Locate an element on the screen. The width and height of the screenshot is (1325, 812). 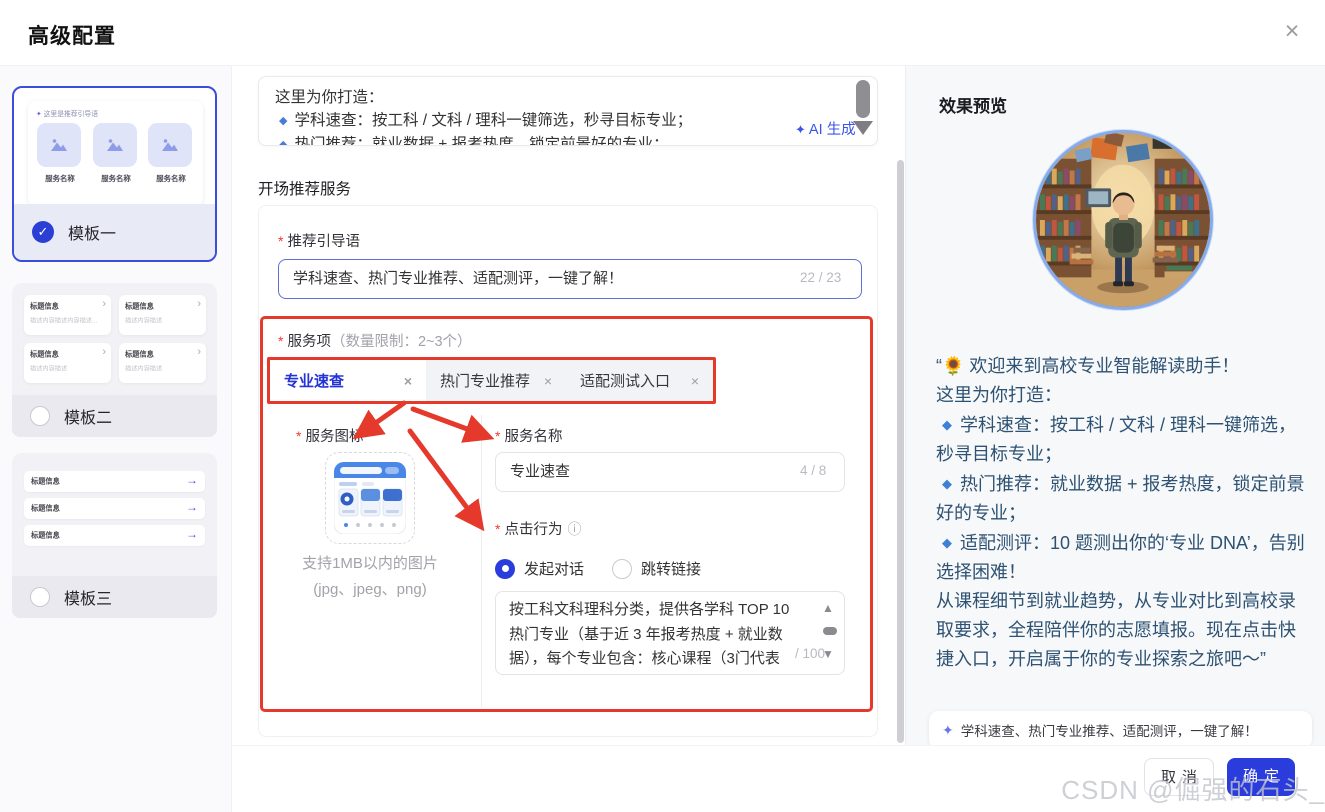
dialog-header: 高级配置 × is located at coordinates (662, 33).